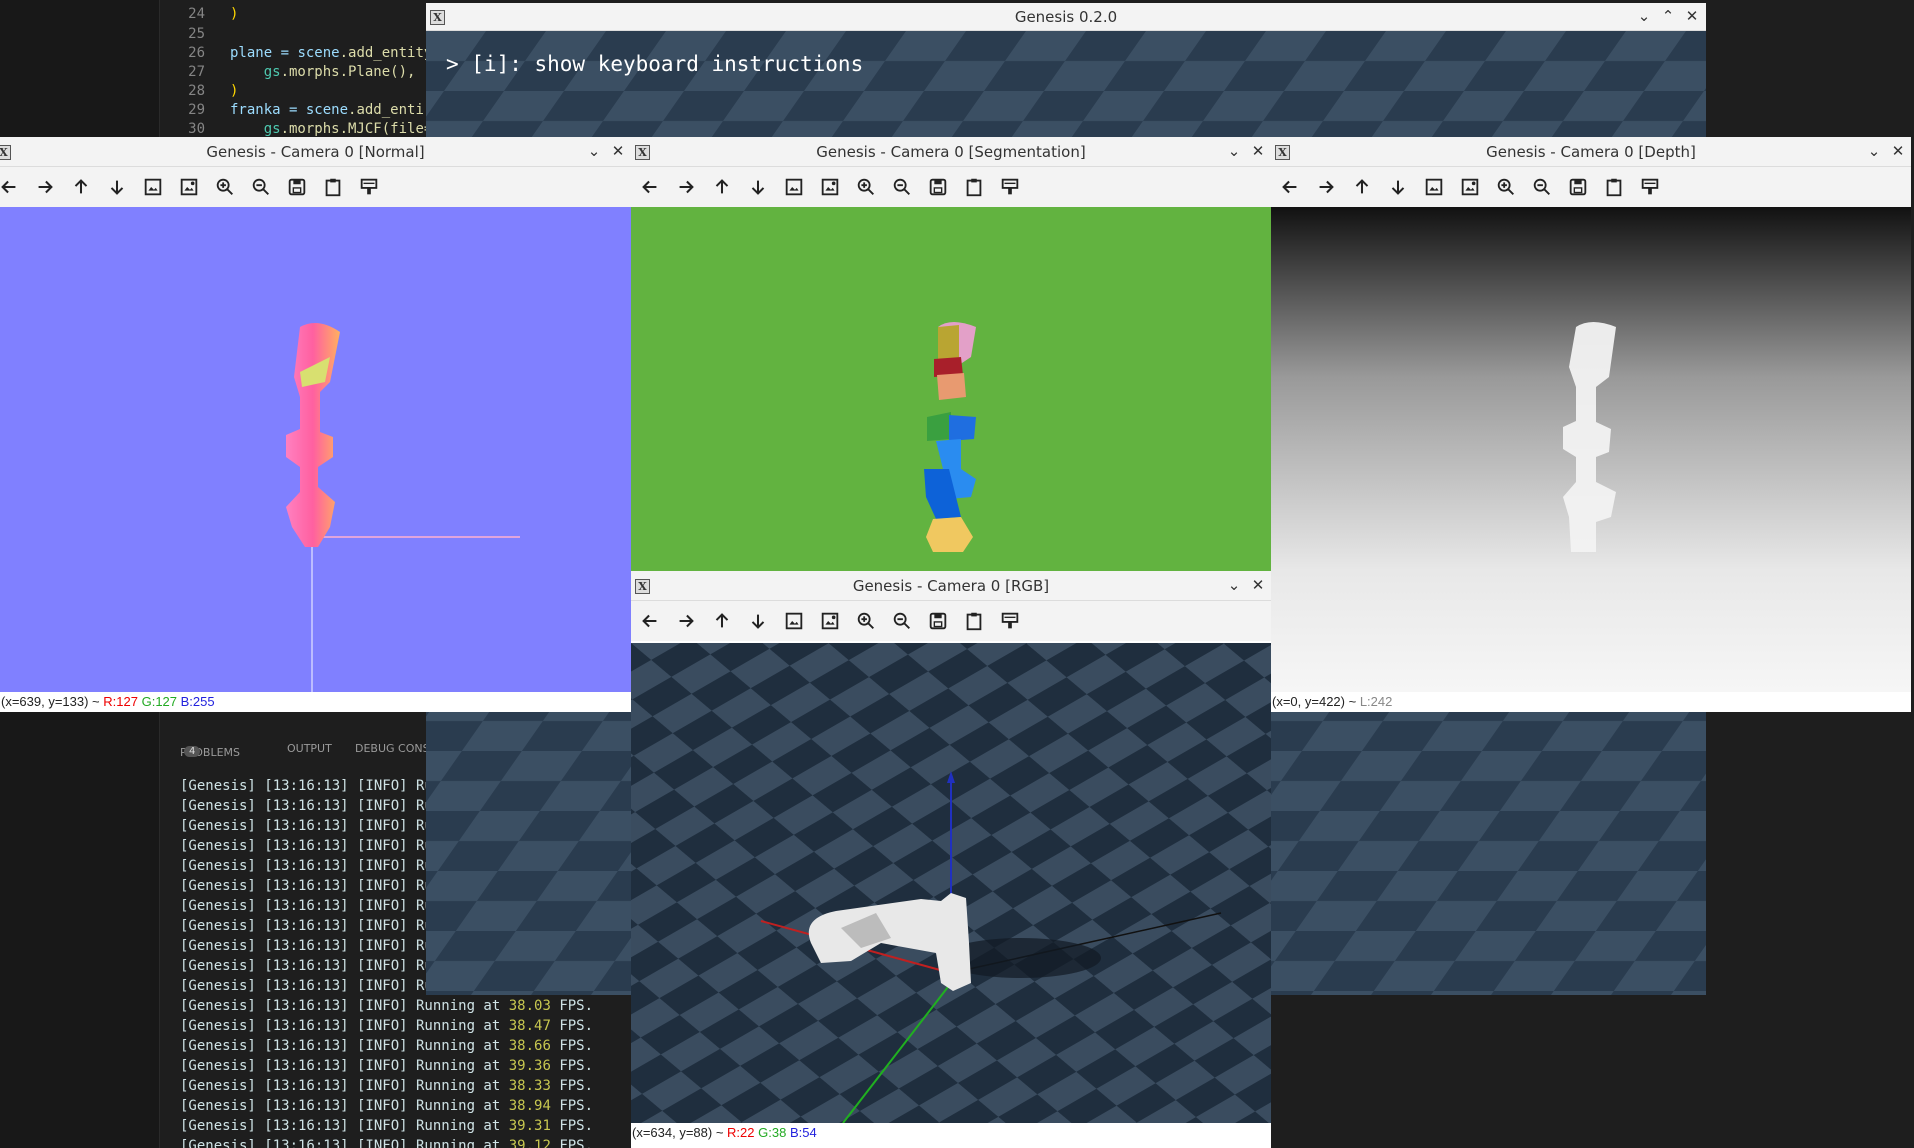 Image resolution: width=1914 pixels, height=1148 pixels. I want to click on depth-canvas, so click(1591, 449).